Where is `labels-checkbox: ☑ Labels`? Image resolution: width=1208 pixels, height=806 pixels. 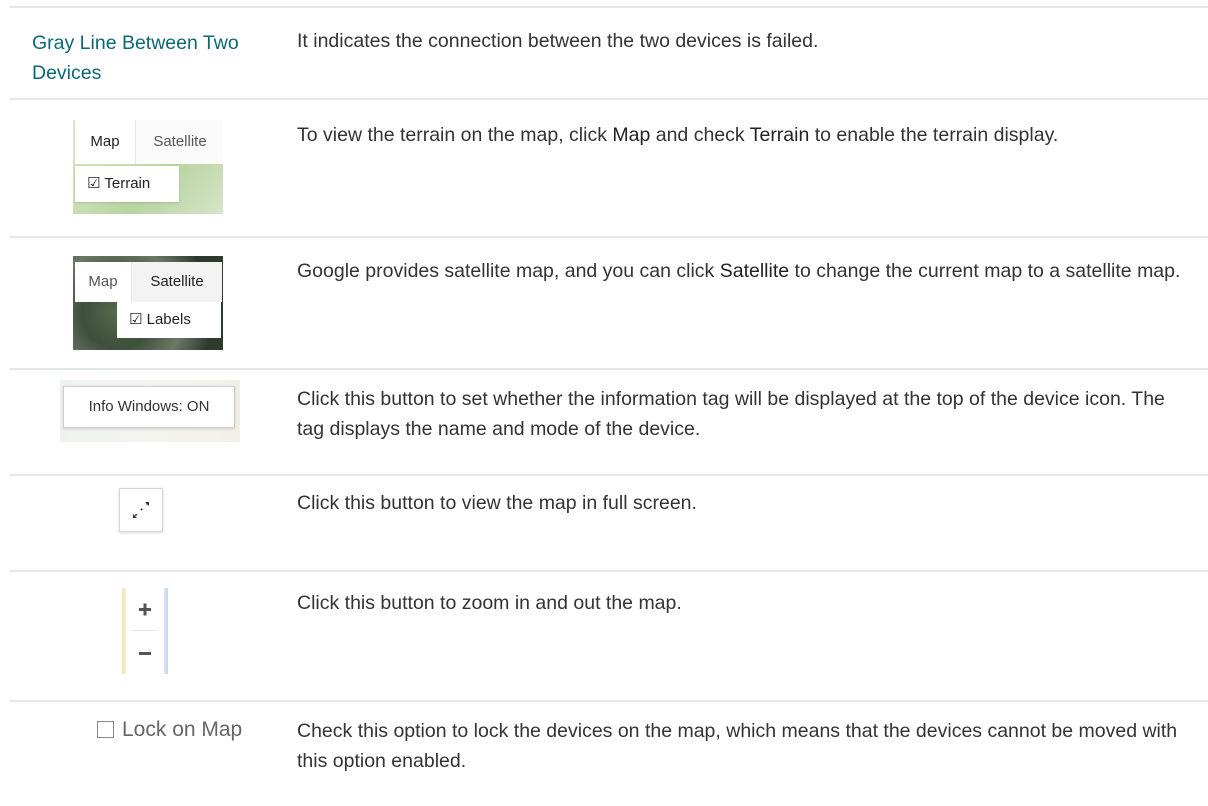
labels-checkbox: ☑ Labels is located at coordinates (169, 320).